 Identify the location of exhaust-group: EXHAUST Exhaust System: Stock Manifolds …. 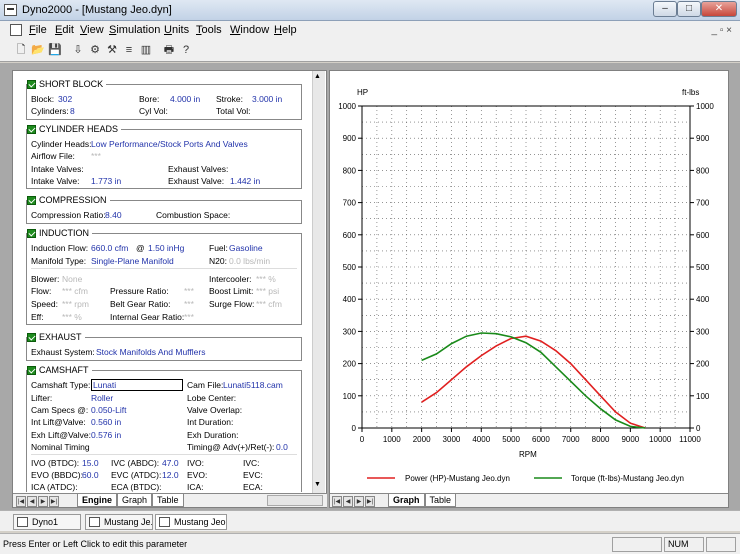
(164, 346).